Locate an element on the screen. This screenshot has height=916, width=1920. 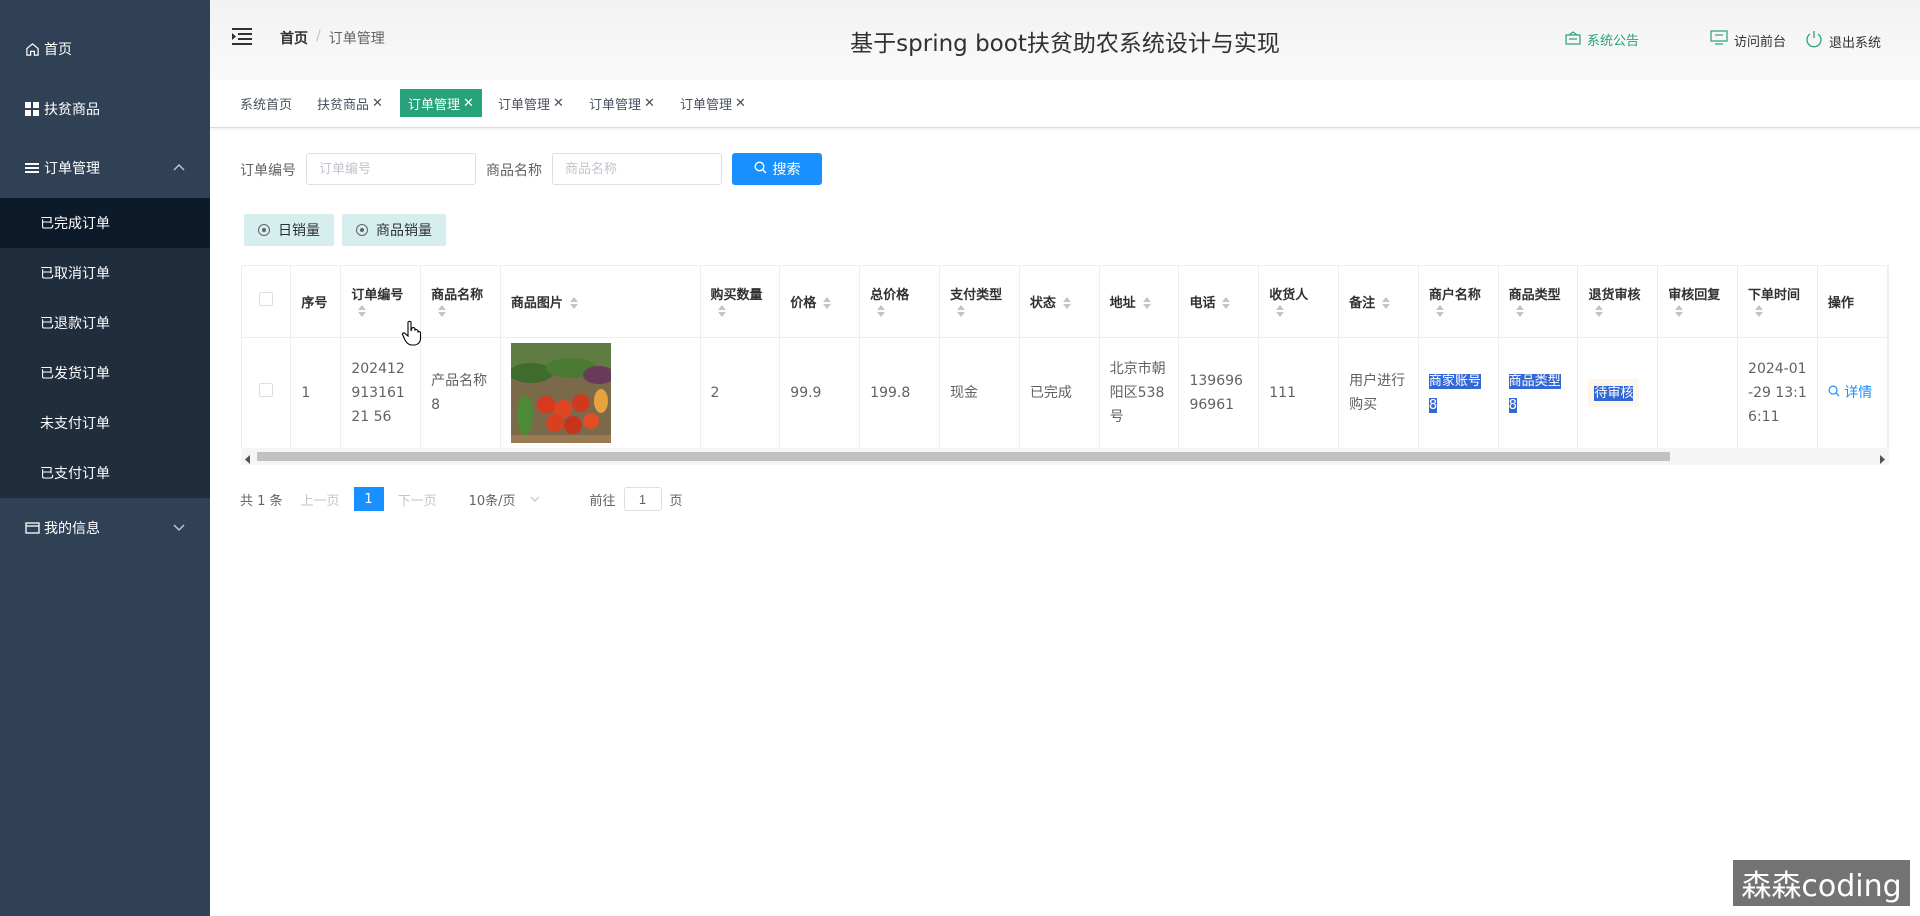
col-header: 备注 is located at coordinates (1378, 302).